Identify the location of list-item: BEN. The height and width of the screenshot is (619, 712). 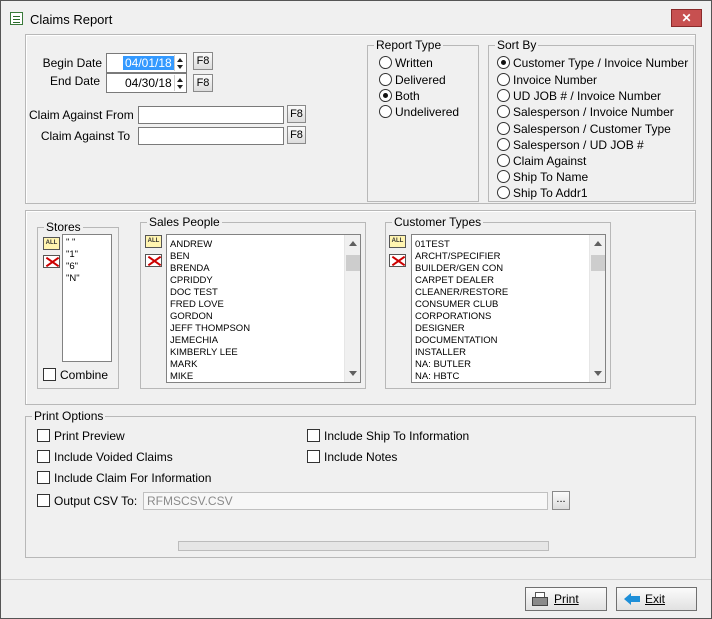
(180, 257).